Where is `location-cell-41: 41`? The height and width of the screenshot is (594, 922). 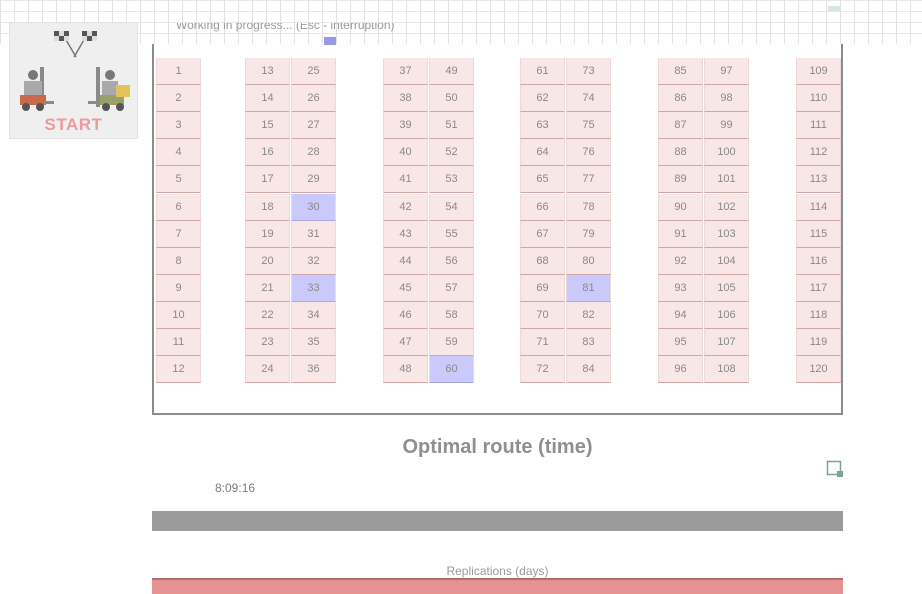 location-cell-41: 41 is located at coordinates (405, 180).